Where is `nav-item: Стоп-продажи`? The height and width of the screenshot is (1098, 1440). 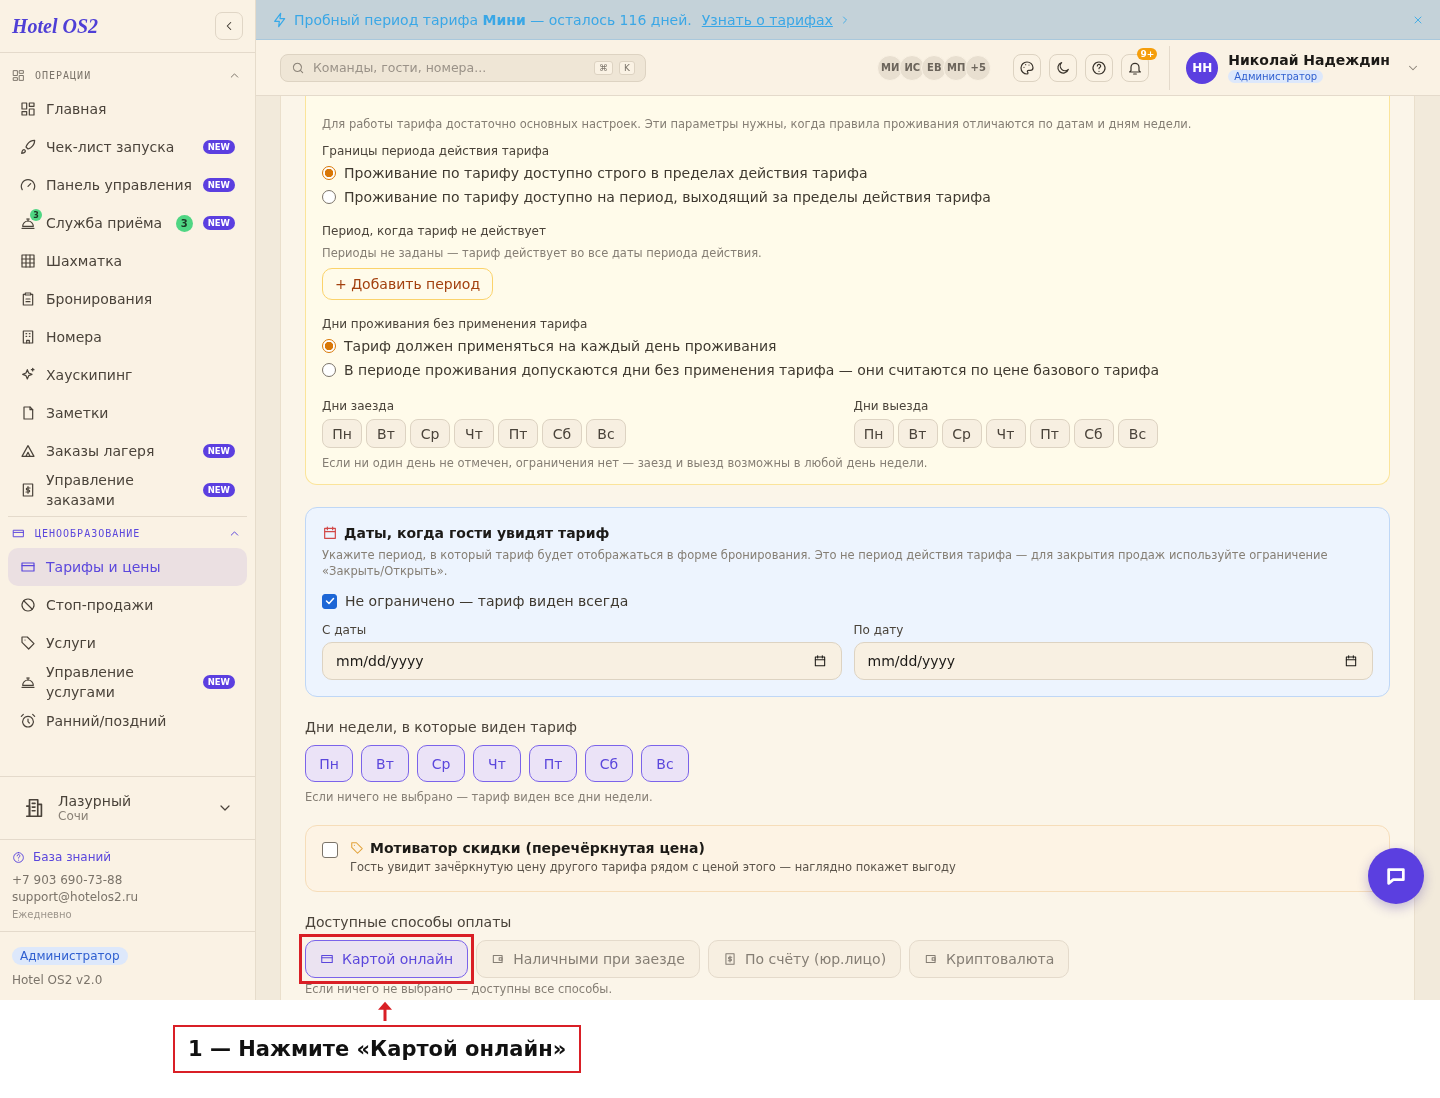 nav-item: Стоп-продажи is located at coordinates (127, 605).